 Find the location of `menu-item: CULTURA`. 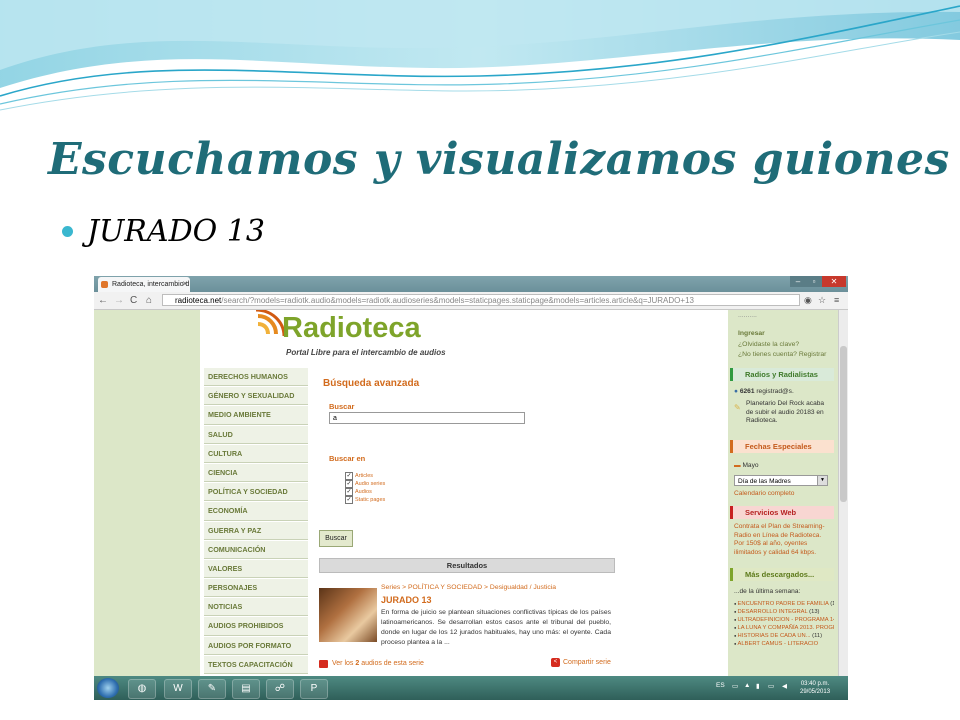

menu-item: CULTURA is located at coordinates (256, 453).